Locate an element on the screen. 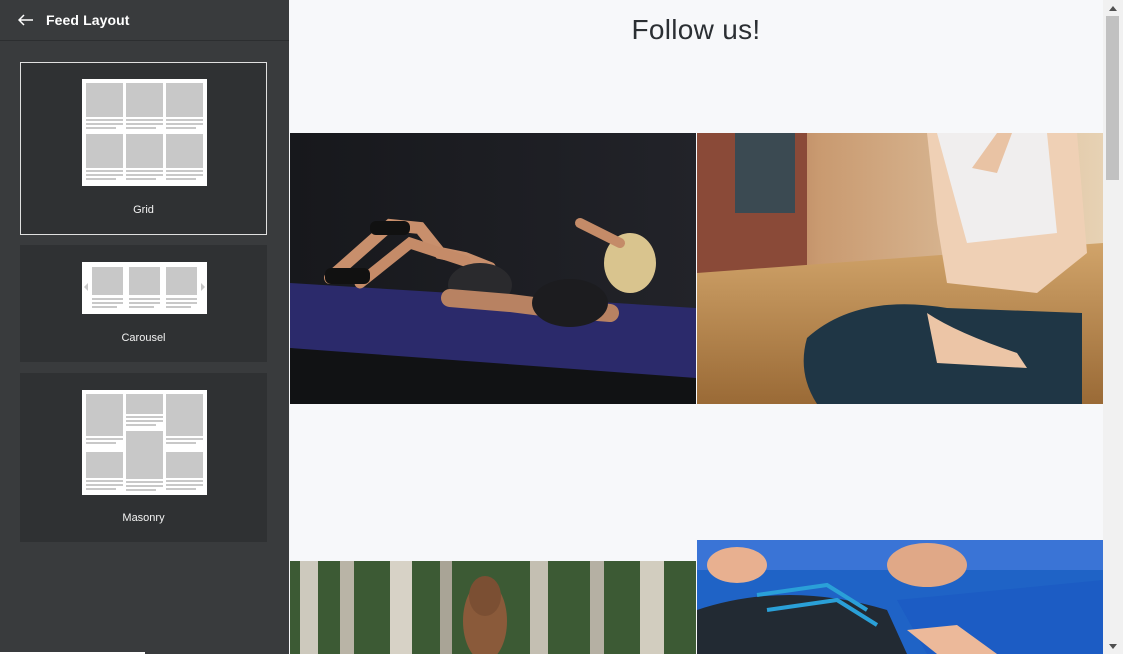  feed-image-crunches is located at coordinates (493, 268).